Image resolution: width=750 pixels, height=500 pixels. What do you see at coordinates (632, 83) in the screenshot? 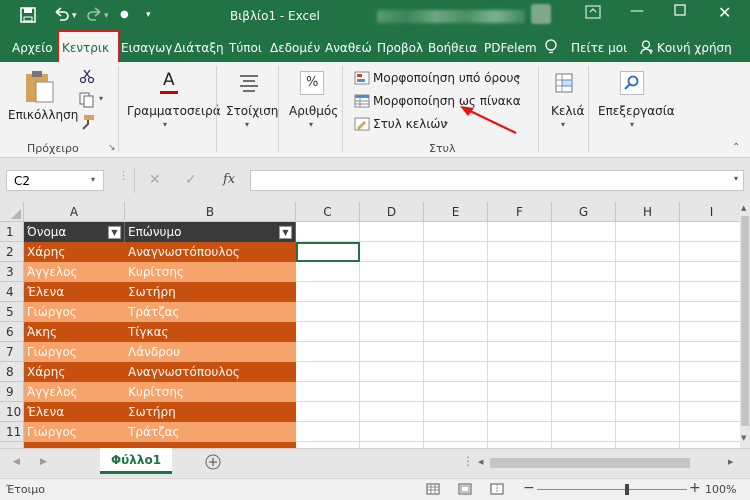
I see `search-icon` at bounding box center [632, 83].